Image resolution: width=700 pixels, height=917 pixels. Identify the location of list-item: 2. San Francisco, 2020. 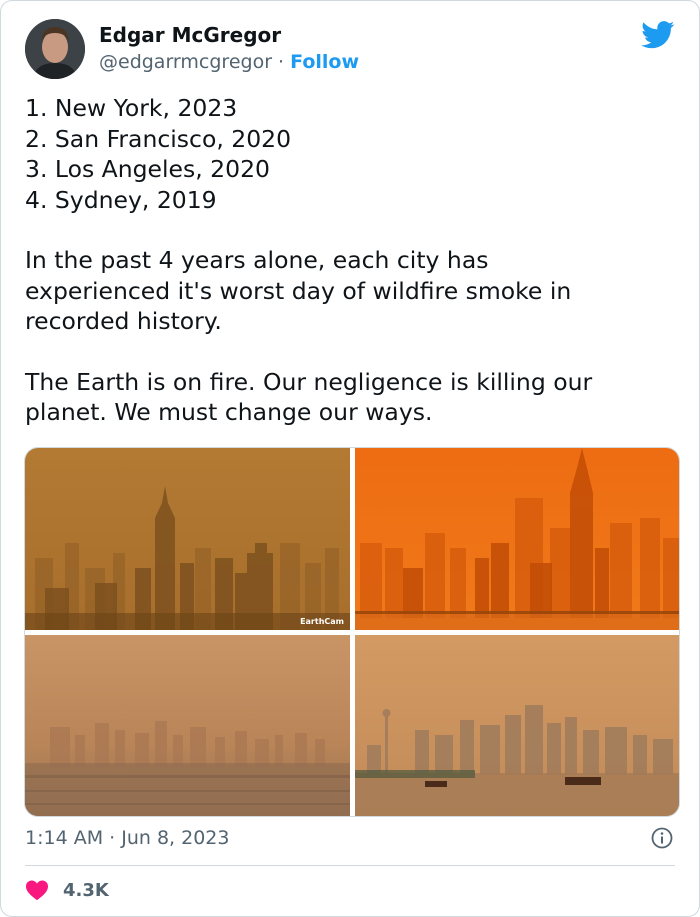
(158, 138).